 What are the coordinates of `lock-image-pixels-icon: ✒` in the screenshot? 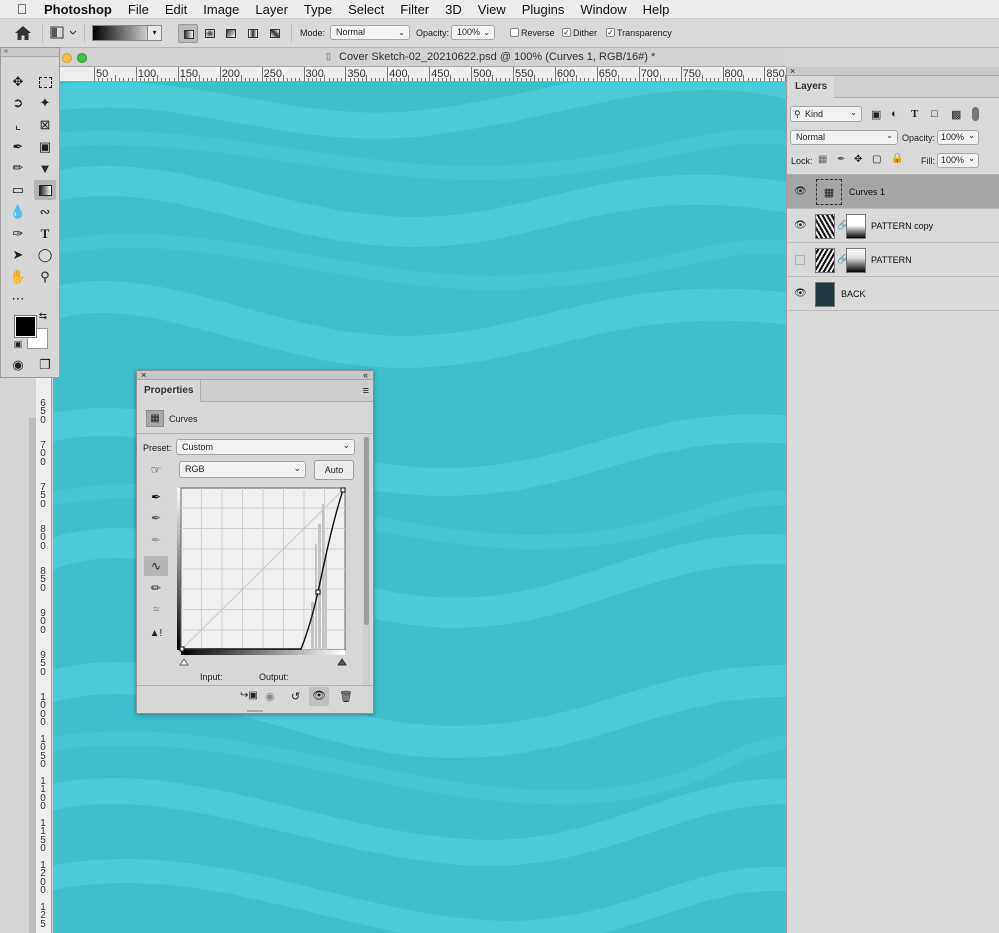 It's located at (841, 159).